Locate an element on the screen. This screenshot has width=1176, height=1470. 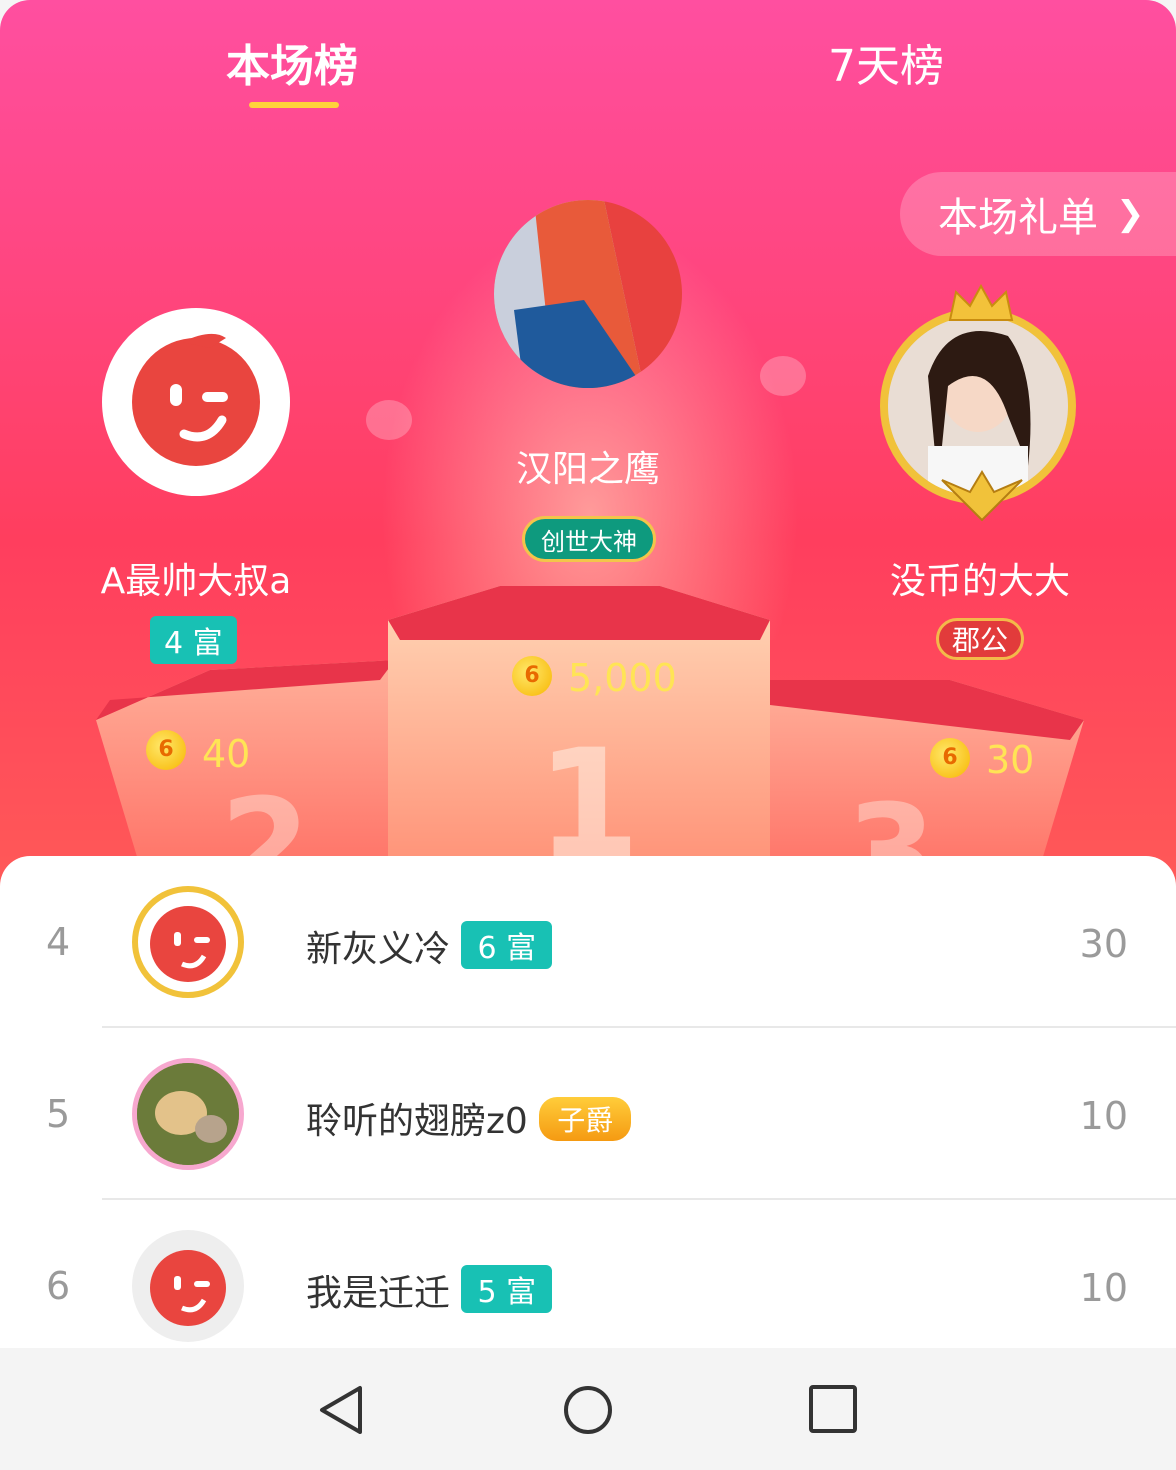
third-place-name: 没币的大大 is located at coordinates (979, 581).